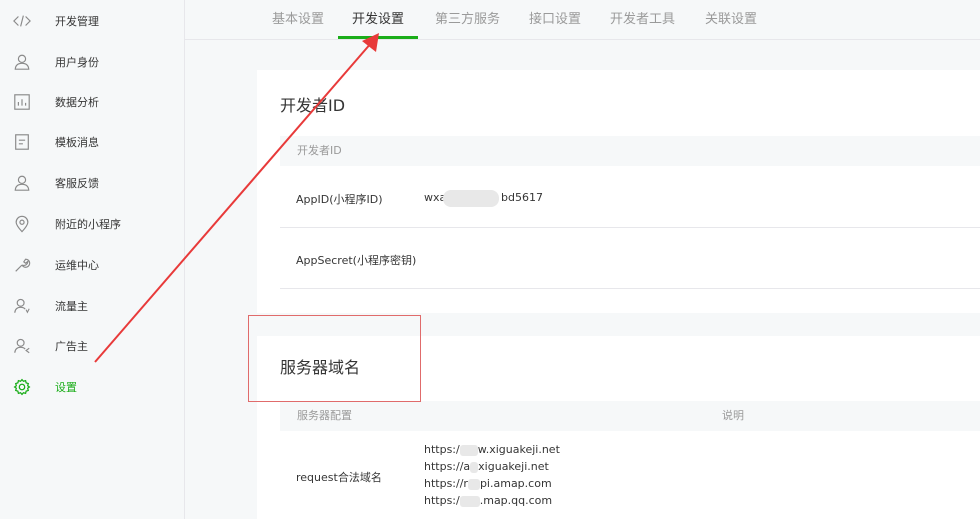 The height and width of the screenshot is (519, 980). What do you see at coordinates (66, 387) in the screenshot?
I see `sidebar-item-label: 设置` at bounding box center [66, 387].